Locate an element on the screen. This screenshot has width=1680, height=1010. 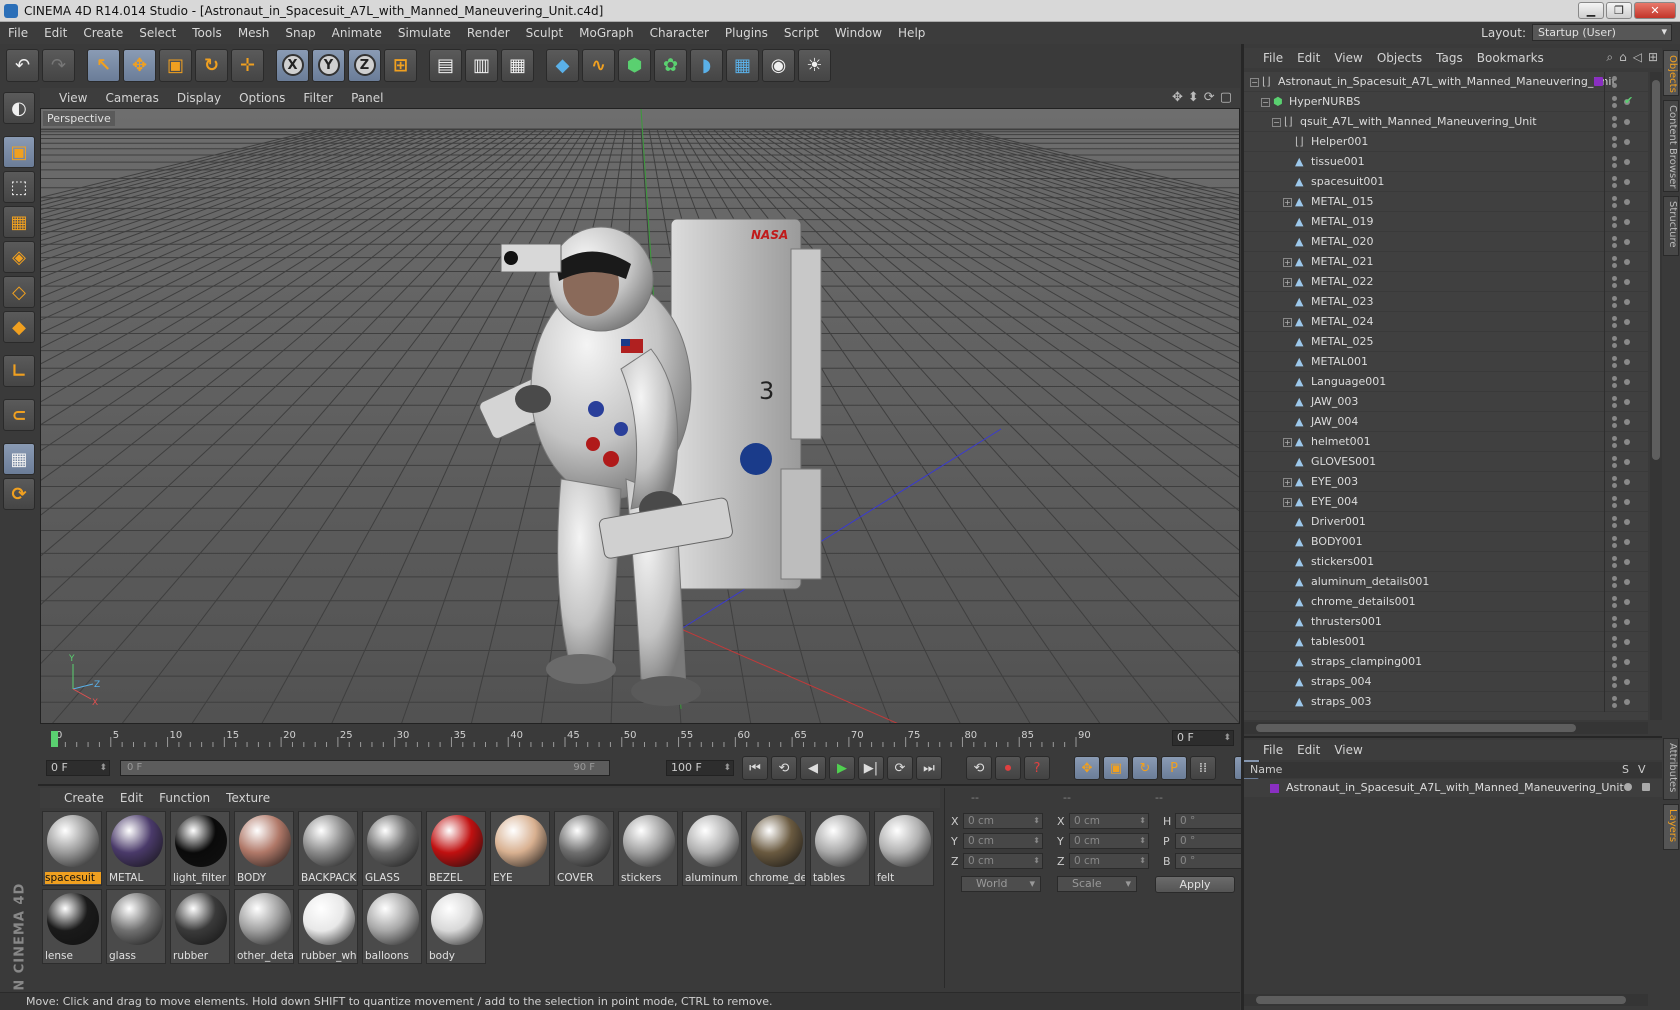
object-tree-row: − ⬢ HyperNURBS ✔ is located at coordinates (1446, 102).